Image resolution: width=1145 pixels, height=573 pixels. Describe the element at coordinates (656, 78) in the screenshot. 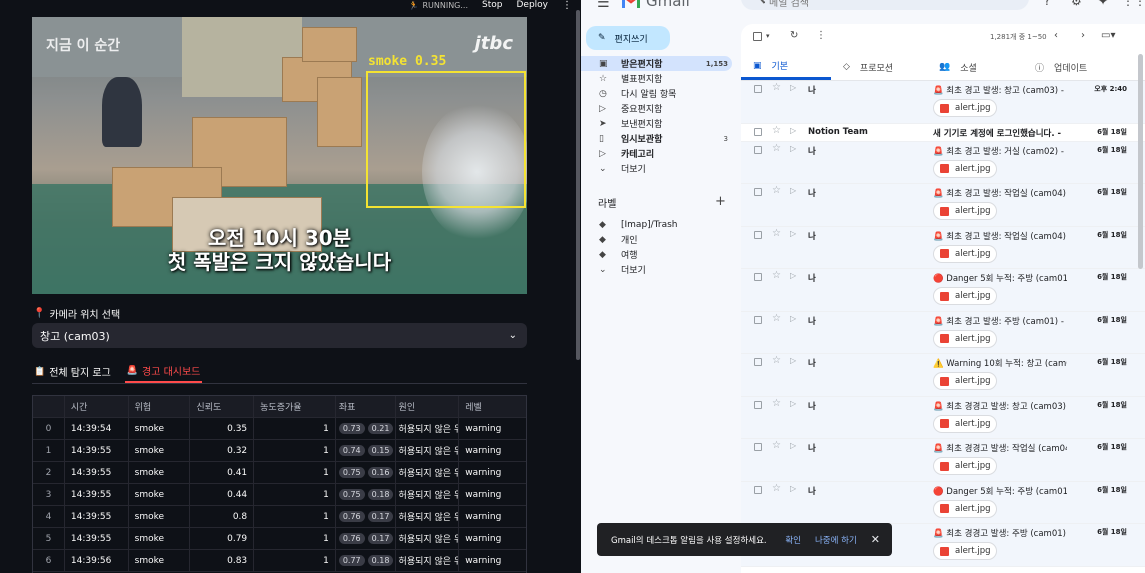

I see `sidebar-item: ☆ 별표편지함` at that location.